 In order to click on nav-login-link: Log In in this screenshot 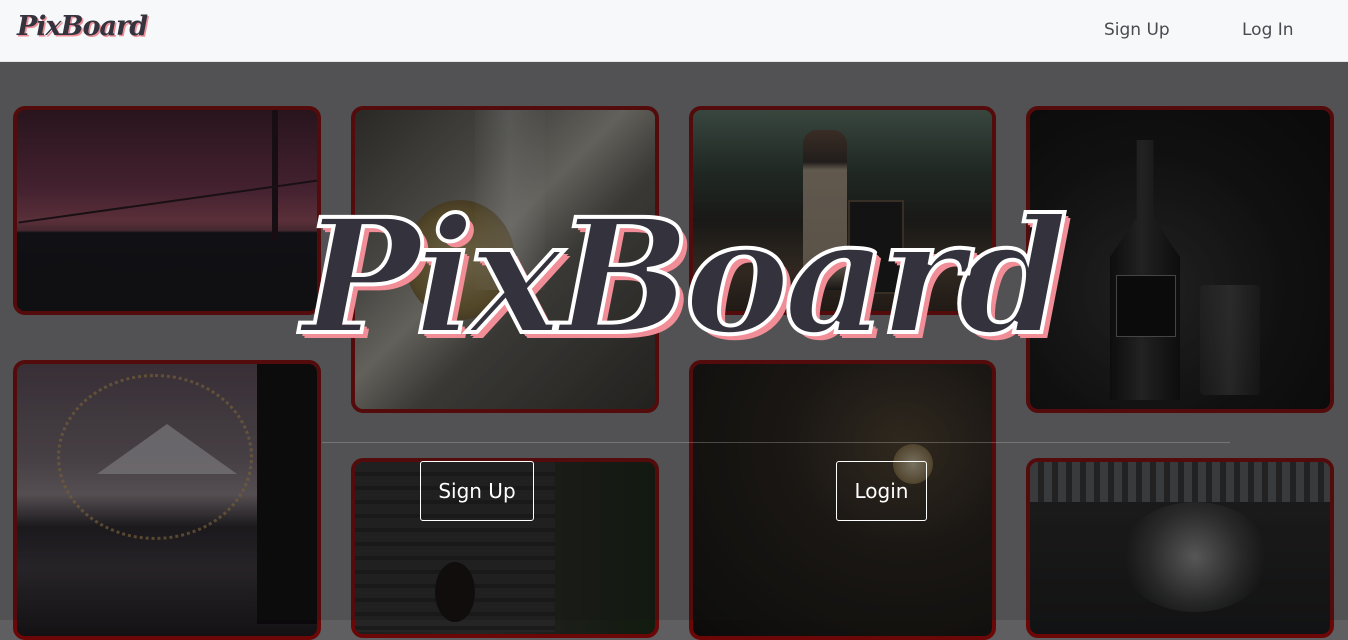, I will do `click(1268, 30)`.